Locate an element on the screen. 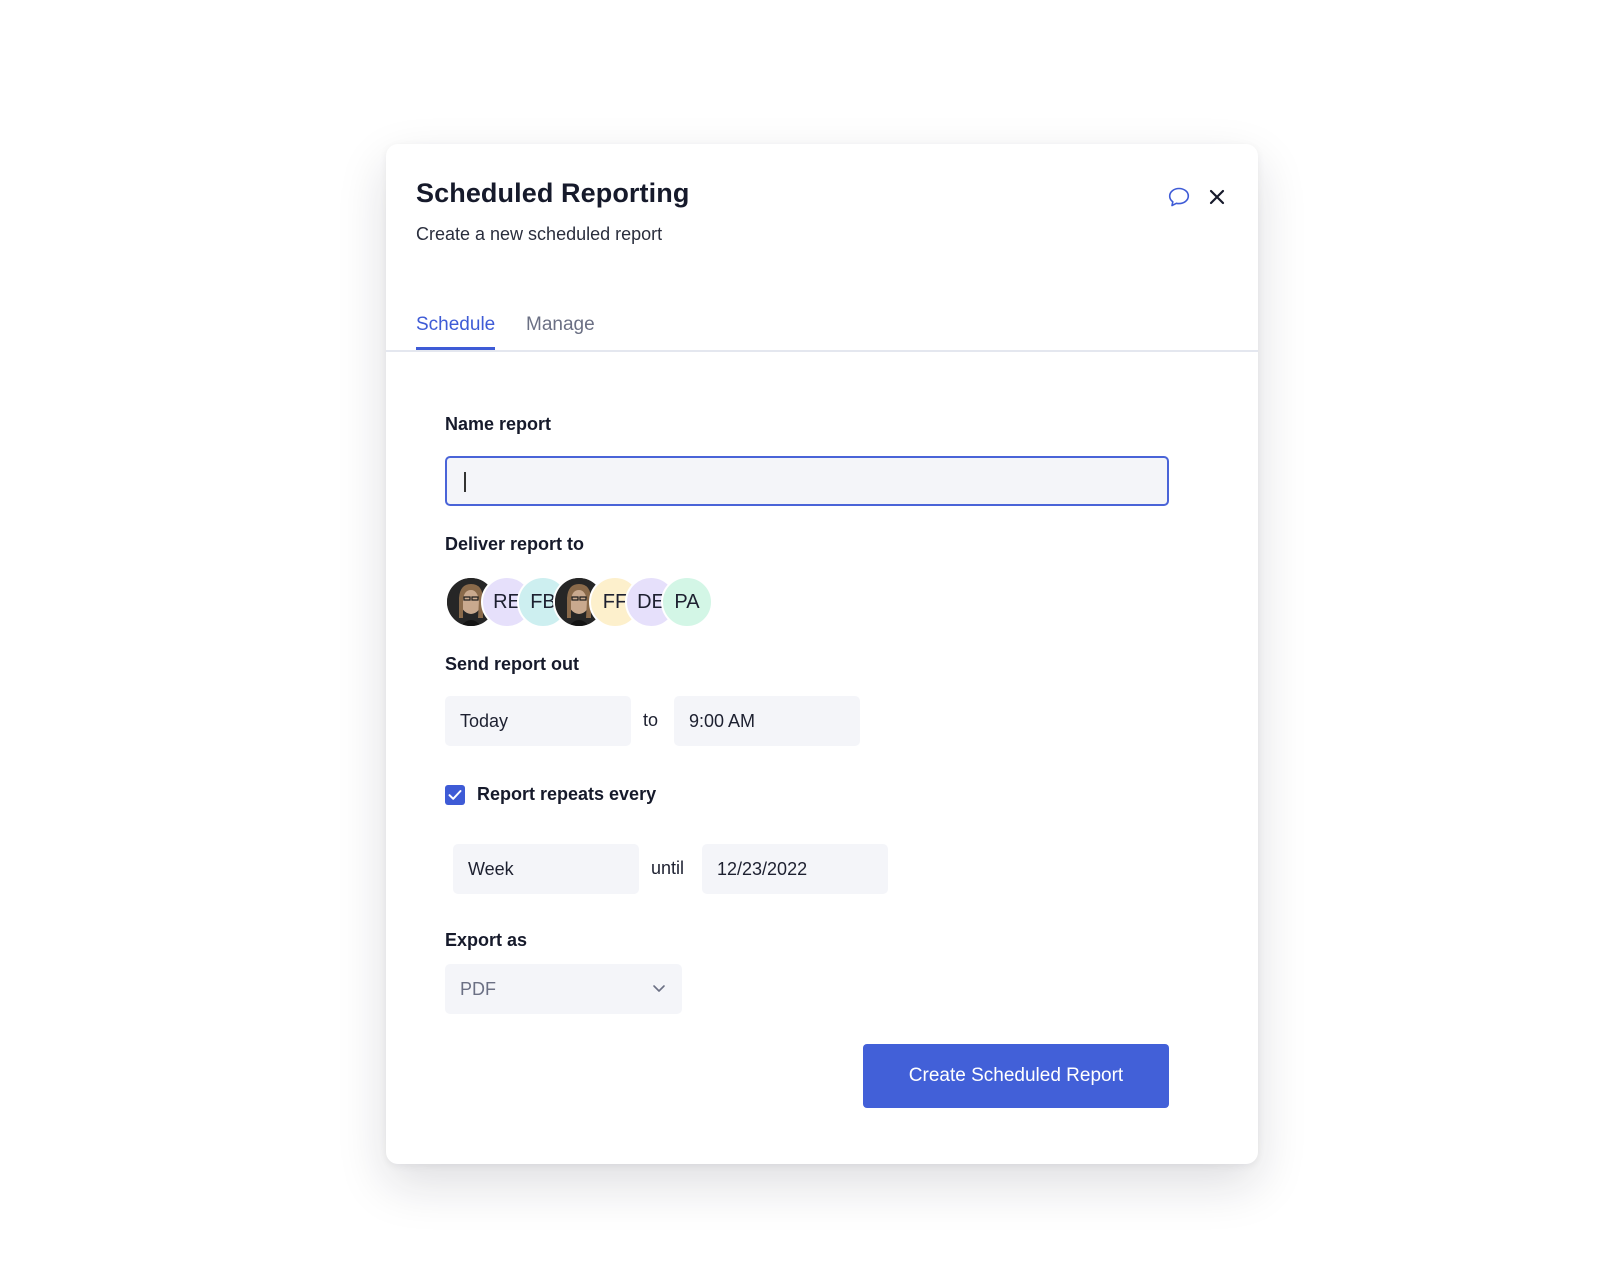 This screenshot has height=1280, width=1600. repeat-connector-text: until is located at coordinates (668, 868).